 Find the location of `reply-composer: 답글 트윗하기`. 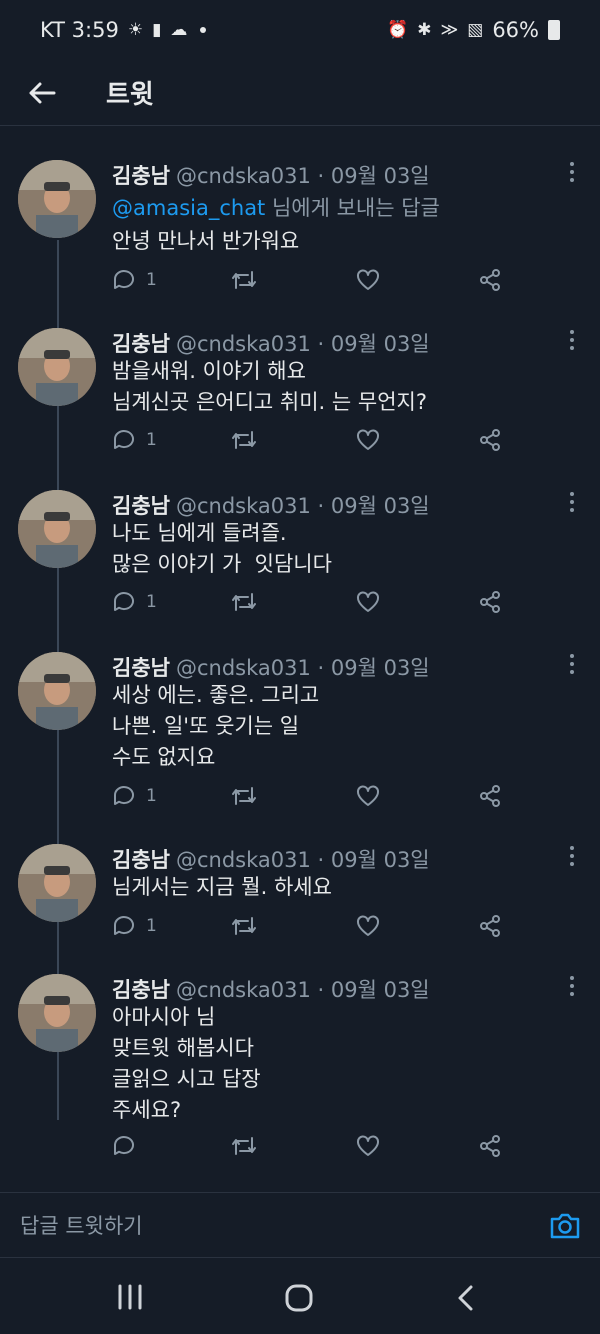

reply-composer: 답글 트윗하기 is located at coordinates (300, 1225).